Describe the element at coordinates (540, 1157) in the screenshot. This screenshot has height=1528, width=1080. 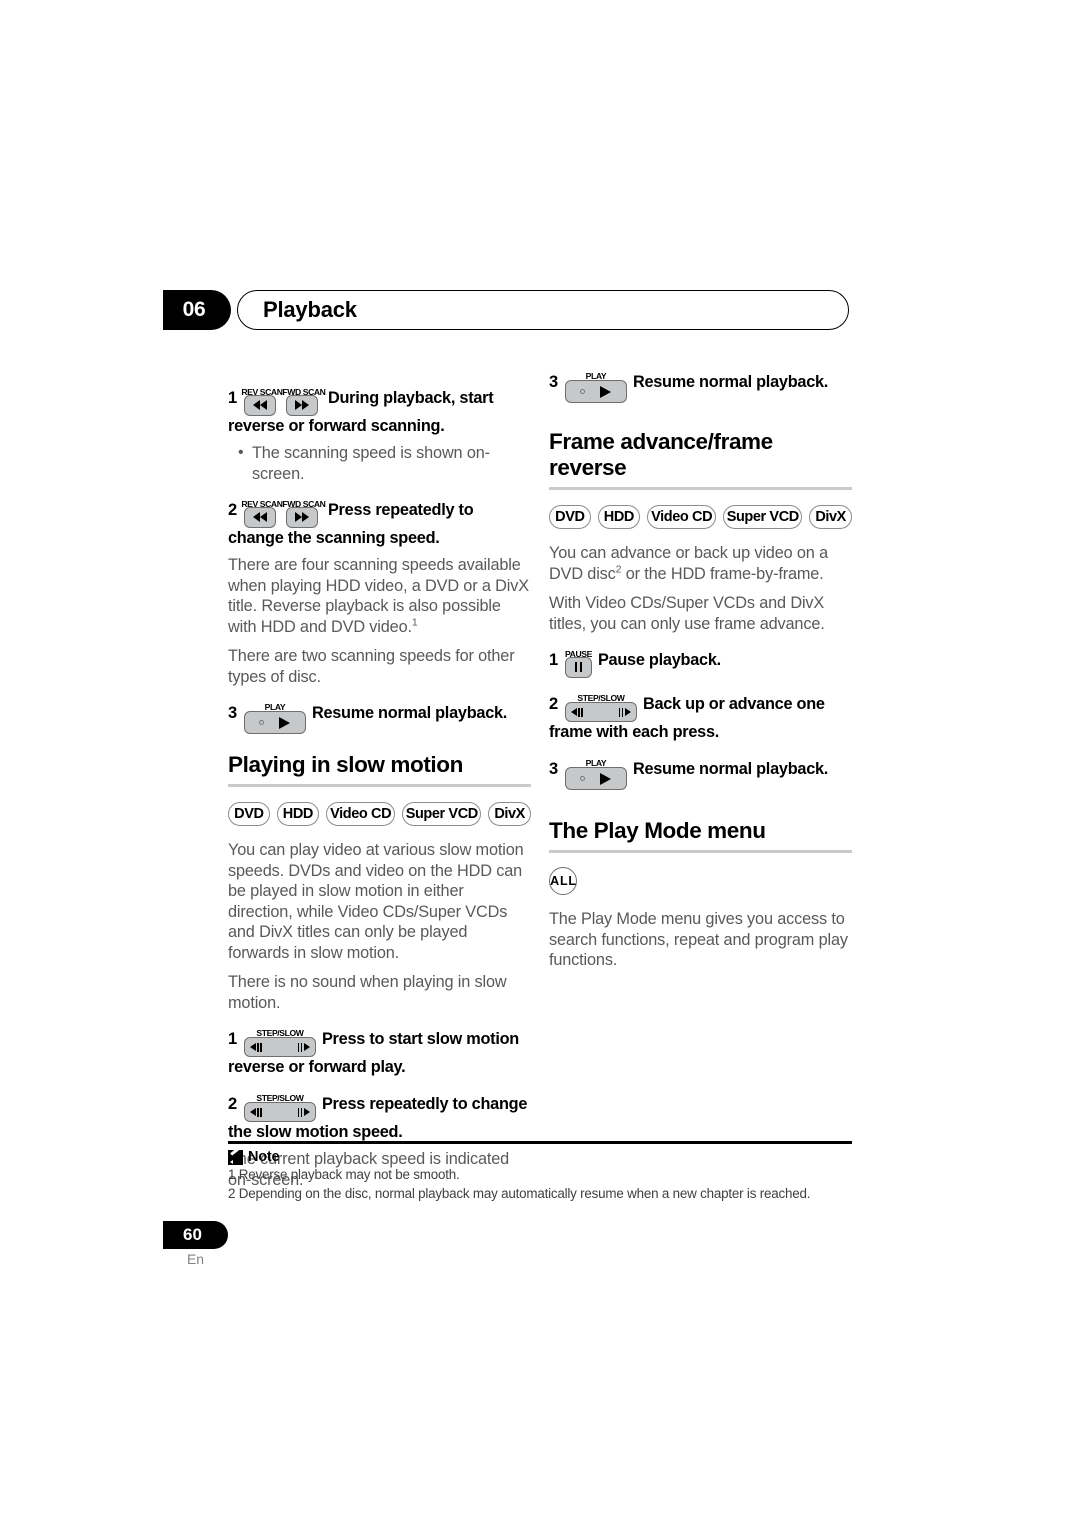
I see `note-header: Note` at that location.